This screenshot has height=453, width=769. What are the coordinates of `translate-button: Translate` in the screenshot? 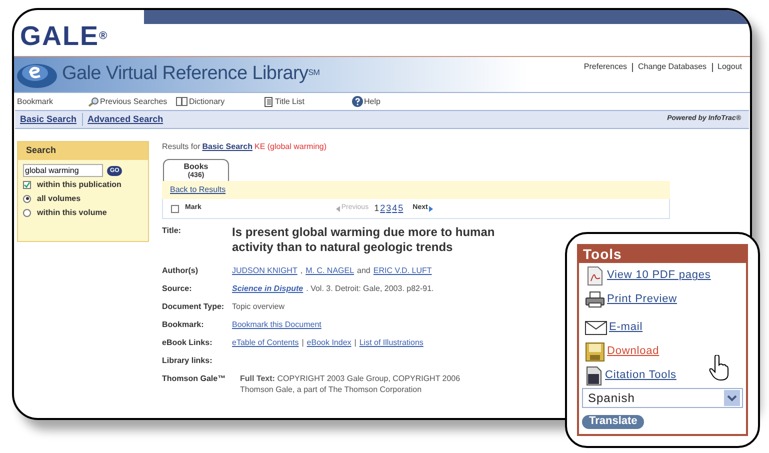 It's located at (613, 421).